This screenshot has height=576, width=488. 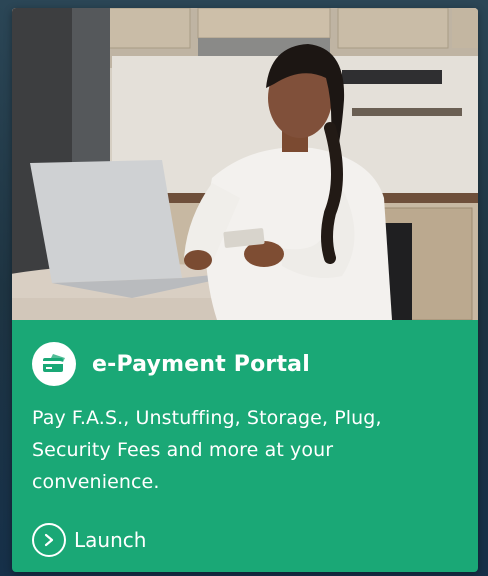 I want to click on card-title: e-Payment Portal, so click(x=201, y=364).